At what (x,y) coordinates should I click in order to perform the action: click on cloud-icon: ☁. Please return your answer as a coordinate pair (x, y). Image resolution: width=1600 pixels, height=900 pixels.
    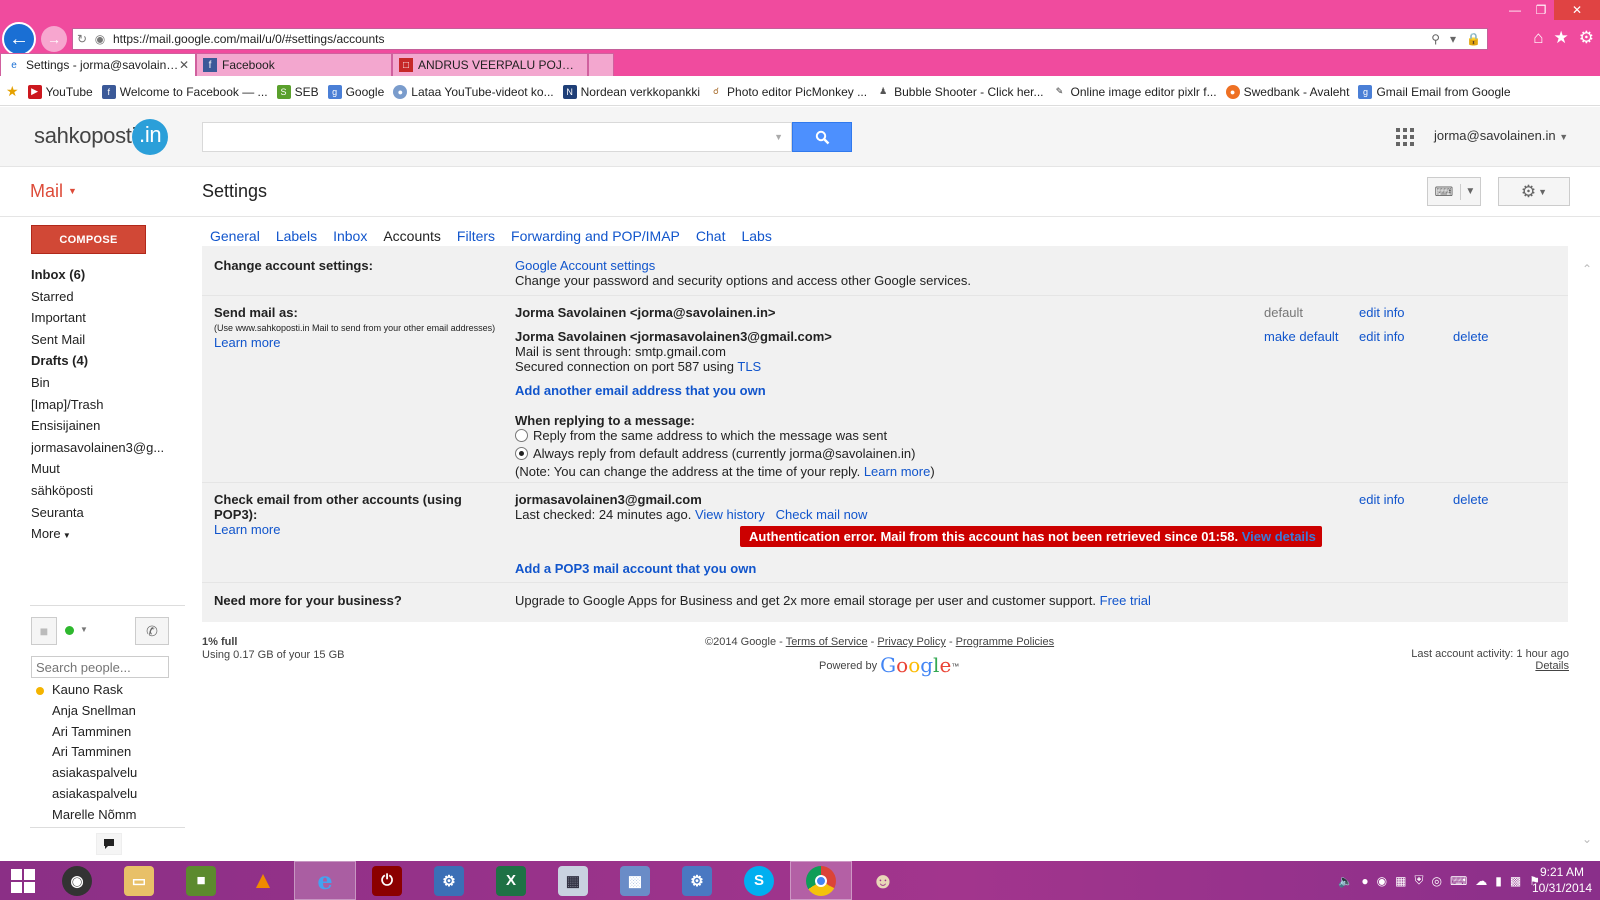
    Looking at the image, I should click on (1481, 881).